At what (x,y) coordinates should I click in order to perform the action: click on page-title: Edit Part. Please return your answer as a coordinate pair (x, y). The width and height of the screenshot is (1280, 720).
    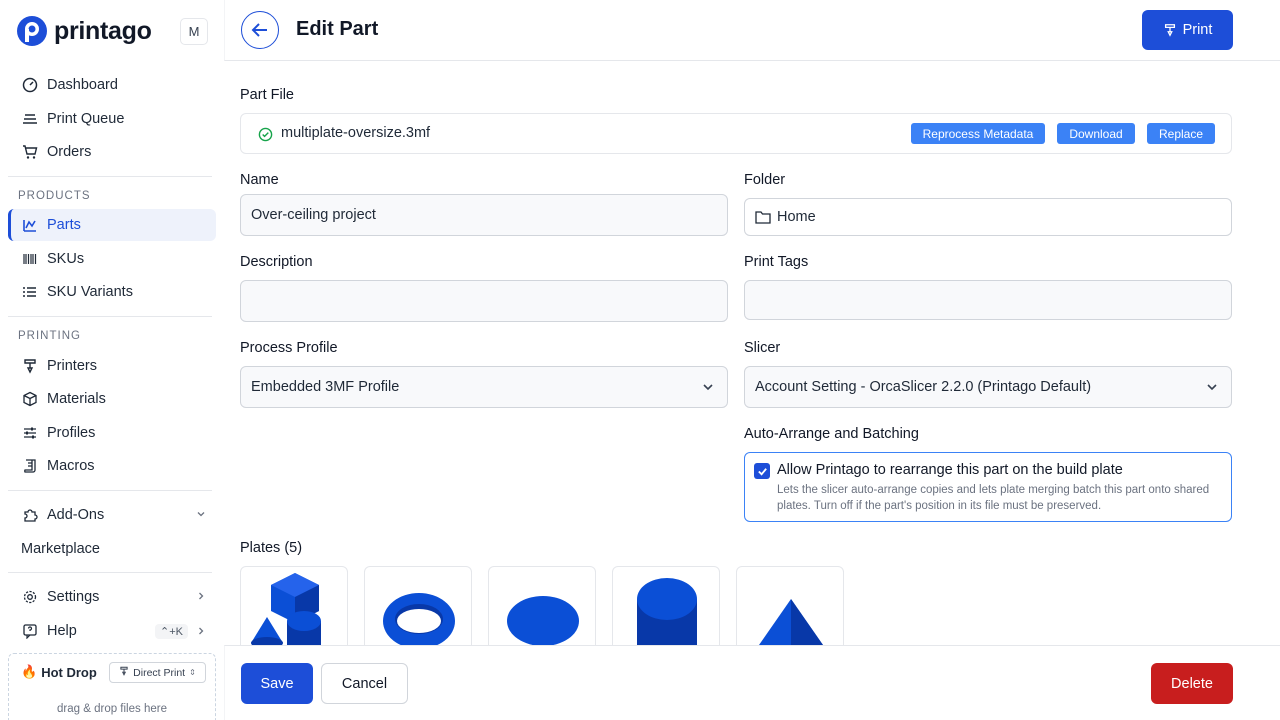
    Looking at the image, I should click on (337, 29).